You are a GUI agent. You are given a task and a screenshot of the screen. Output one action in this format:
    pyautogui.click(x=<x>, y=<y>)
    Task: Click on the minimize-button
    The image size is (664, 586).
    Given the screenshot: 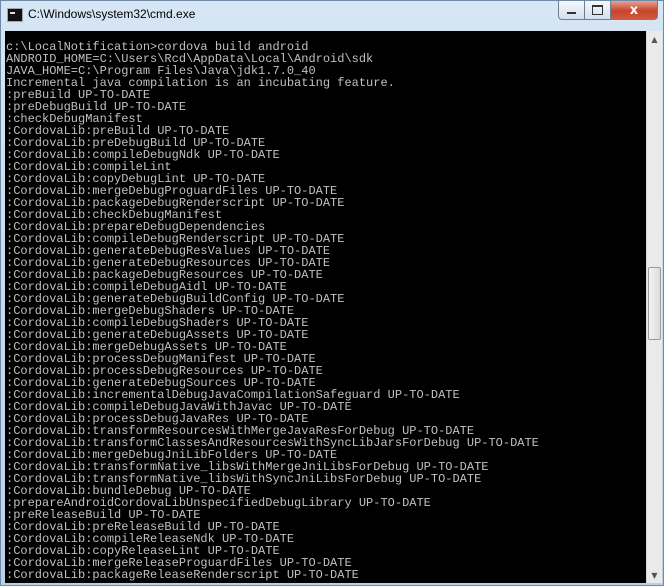 What is the action you would take?
    pyautogui.click(x=571, y=10)
    